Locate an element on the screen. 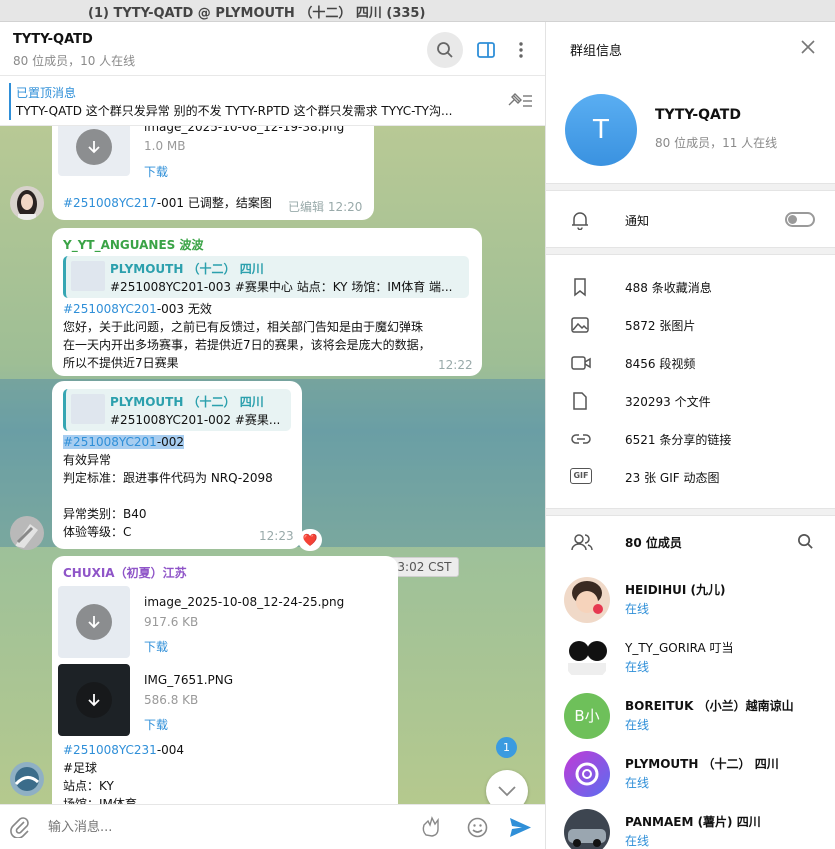 The image size is (835, 849). member-name: PLYMOUTH （十二） 四川 is located at coordinates (702, 764).